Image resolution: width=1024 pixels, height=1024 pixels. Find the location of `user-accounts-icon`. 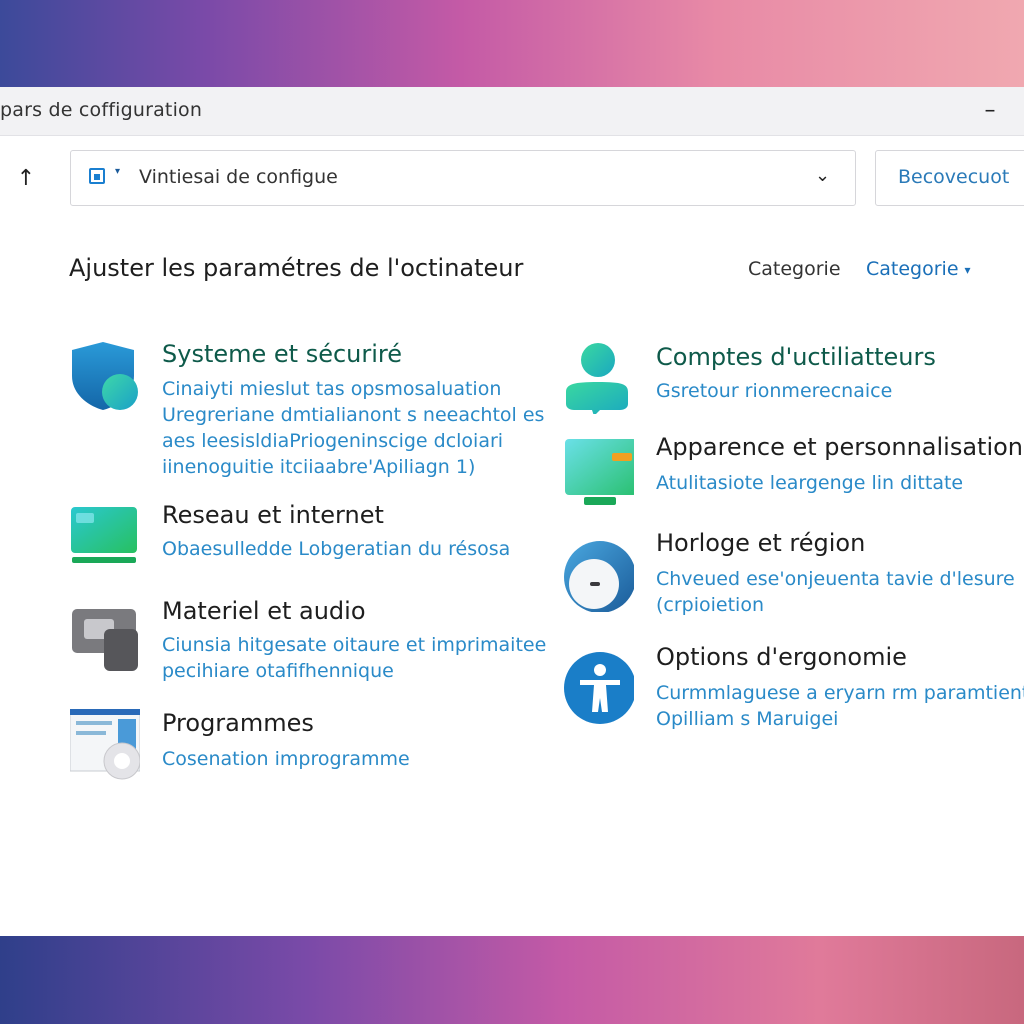

user-accounts-icon is located at coordinates (599, 378).